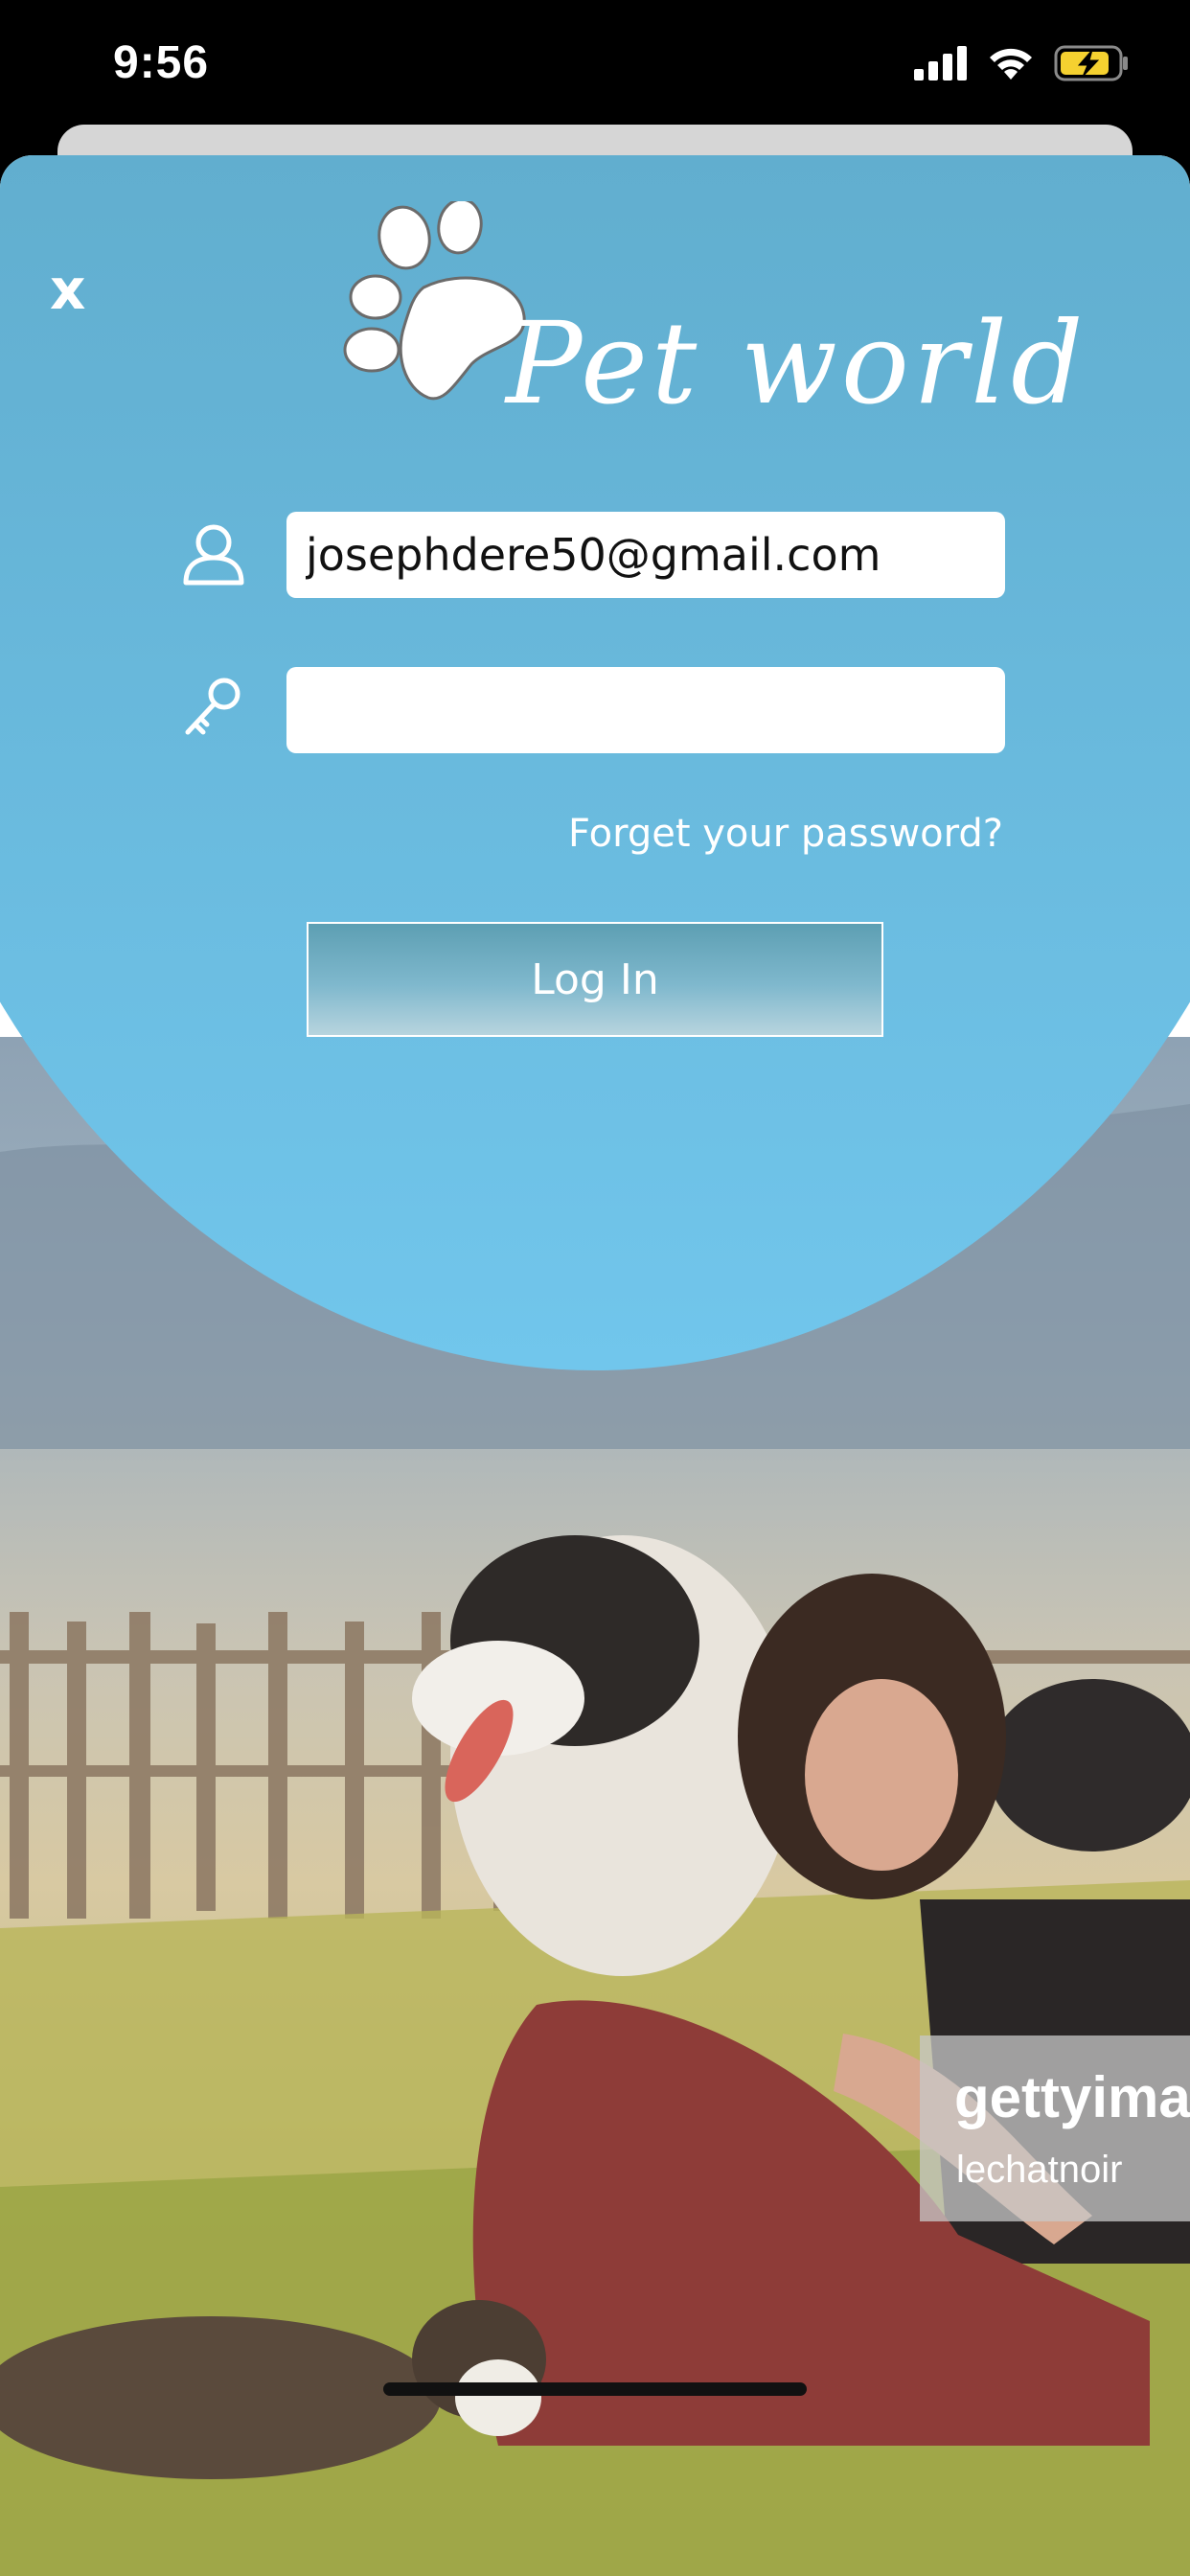 The image size is (1190, 2576). I want to click on paw-logo-icon, so click(435, 301).